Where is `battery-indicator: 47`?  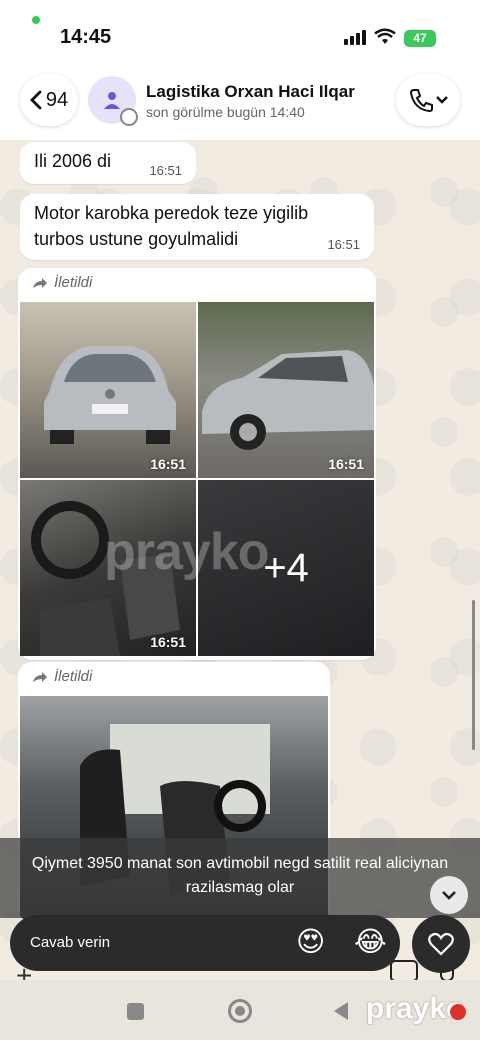 battery-indicator: 47 is located at coordinates (420, 38).